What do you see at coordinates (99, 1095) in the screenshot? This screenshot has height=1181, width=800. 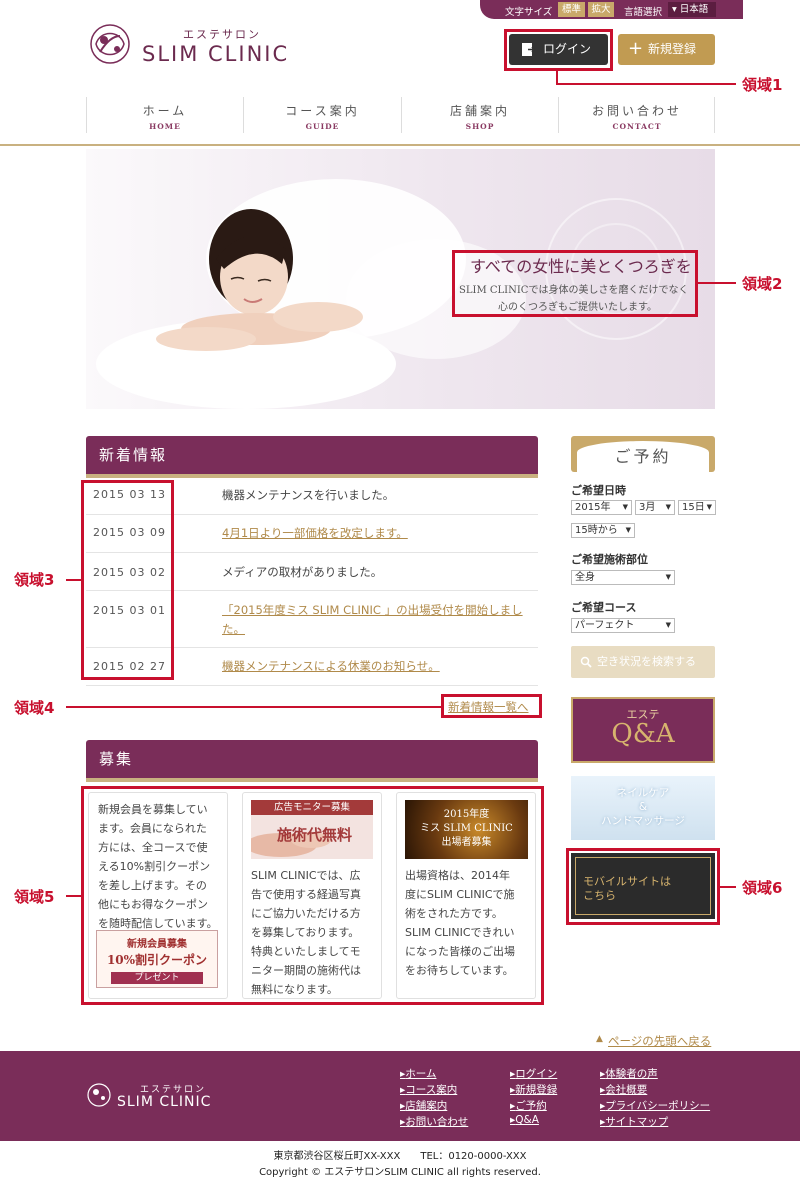 I see `footer-logo-emblem-icon` at bounding box center [99, 1095].